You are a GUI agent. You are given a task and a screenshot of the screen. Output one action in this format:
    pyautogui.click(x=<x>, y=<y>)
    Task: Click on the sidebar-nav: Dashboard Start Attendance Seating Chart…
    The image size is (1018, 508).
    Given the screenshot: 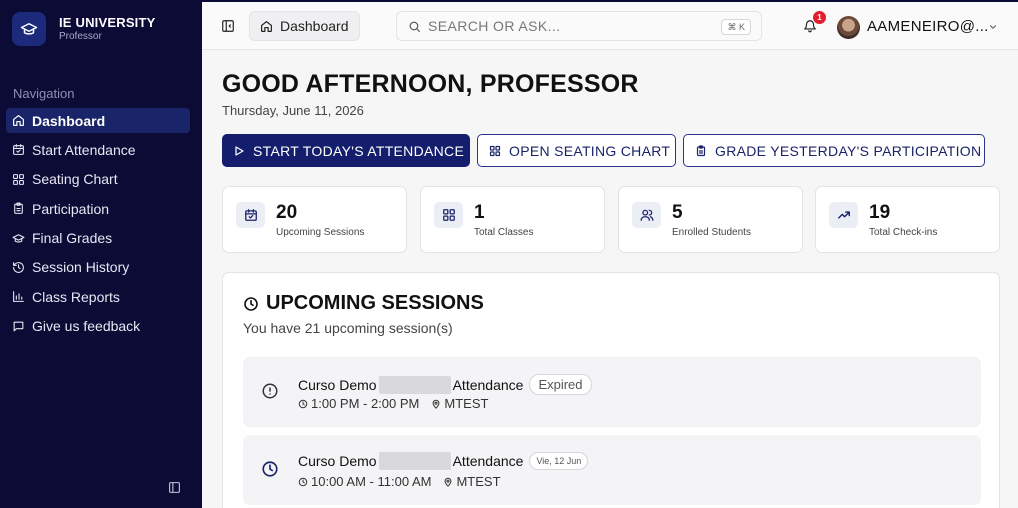 What is the action you would take?
    pyautogui.click(x=98, y=225)
    